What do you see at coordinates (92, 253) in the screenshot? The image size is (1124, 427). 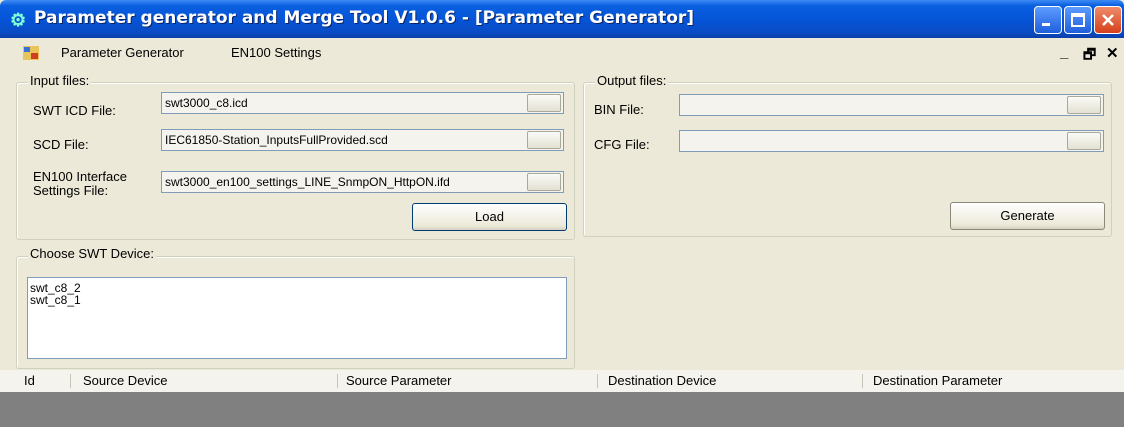 I see `device-legend: Choose SWT Device:` at bounding box center [92, 253].